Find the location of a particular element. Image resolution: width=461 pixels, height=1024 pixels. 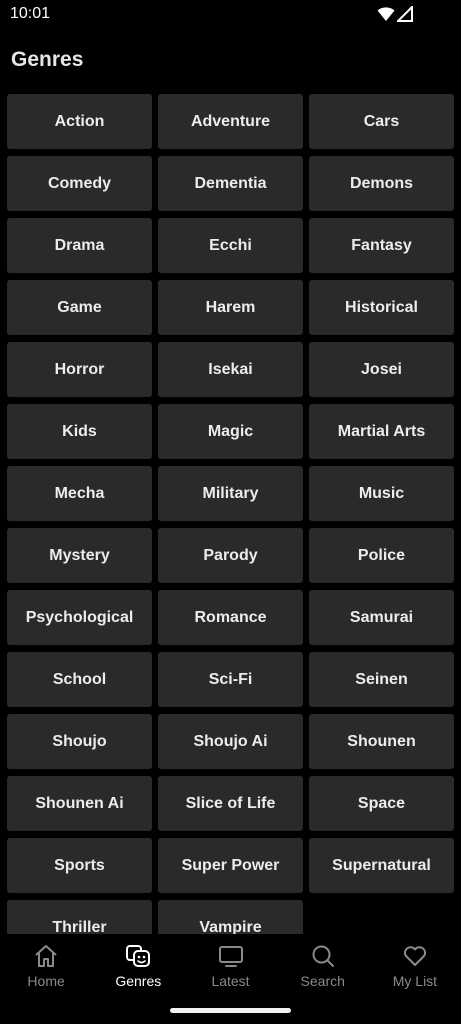

genre-button: Police is located at coordinates (381, 555).